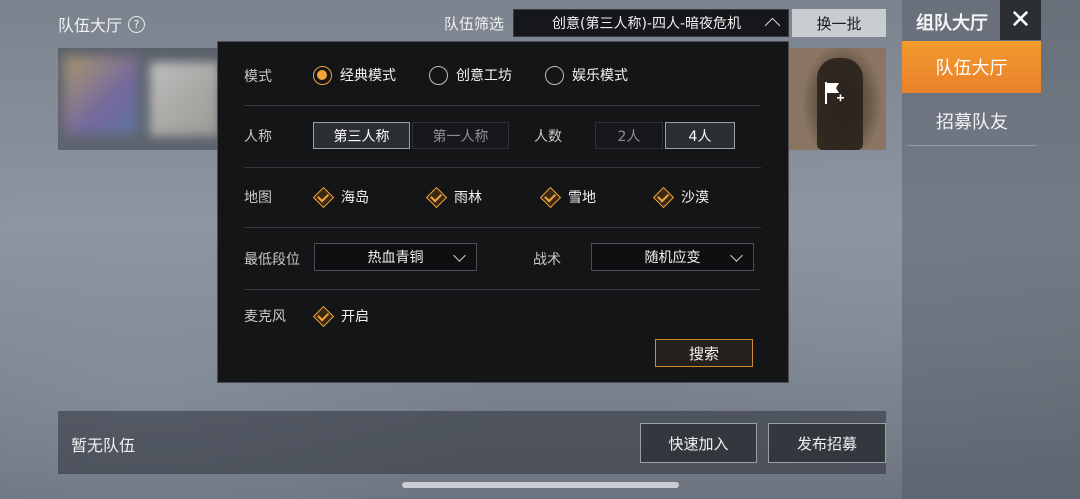  I want to click on map-option-label: 雪地, so click(582, 198).